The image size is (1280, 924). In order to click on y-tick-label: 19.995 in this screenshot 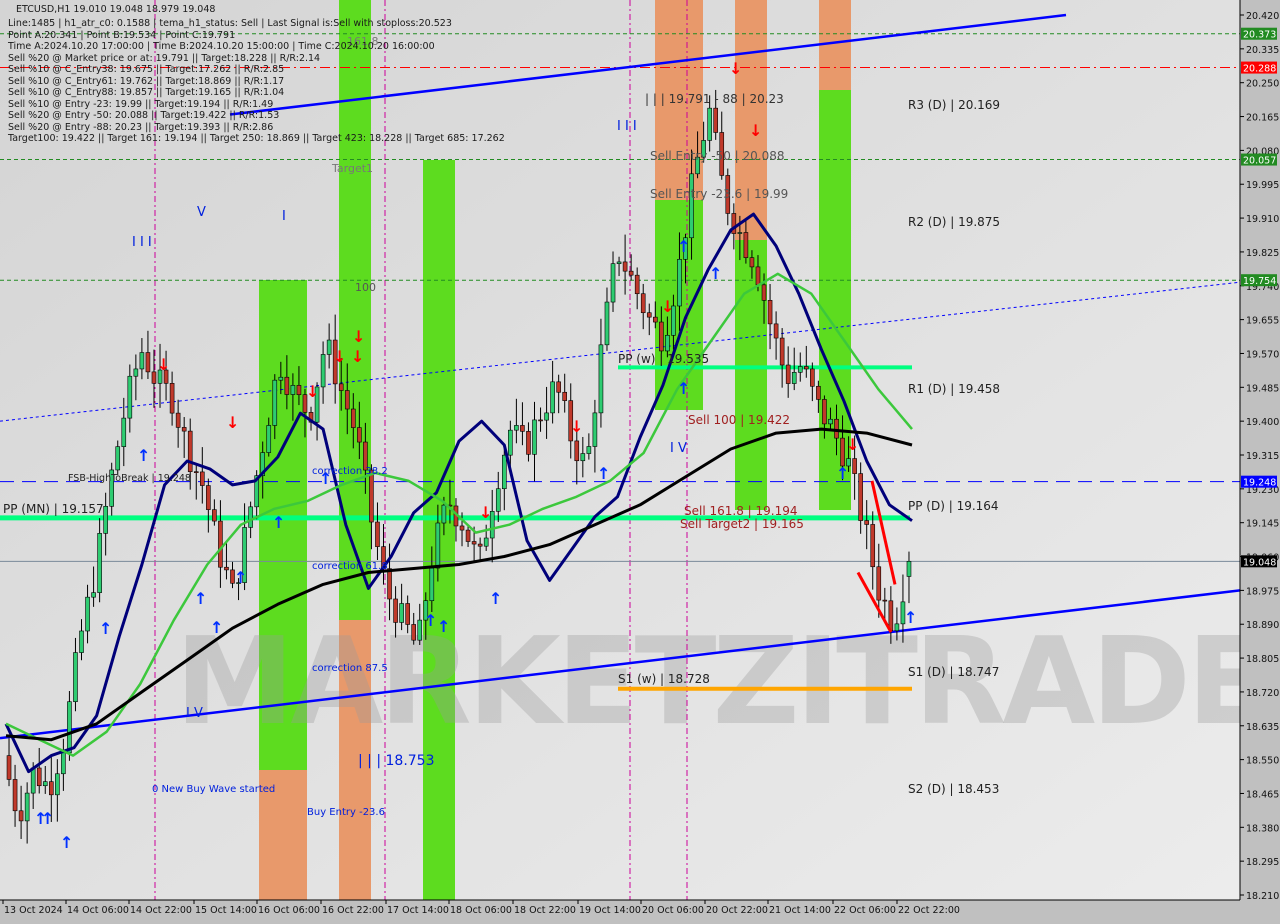, I will do `click(1262, 185)`.